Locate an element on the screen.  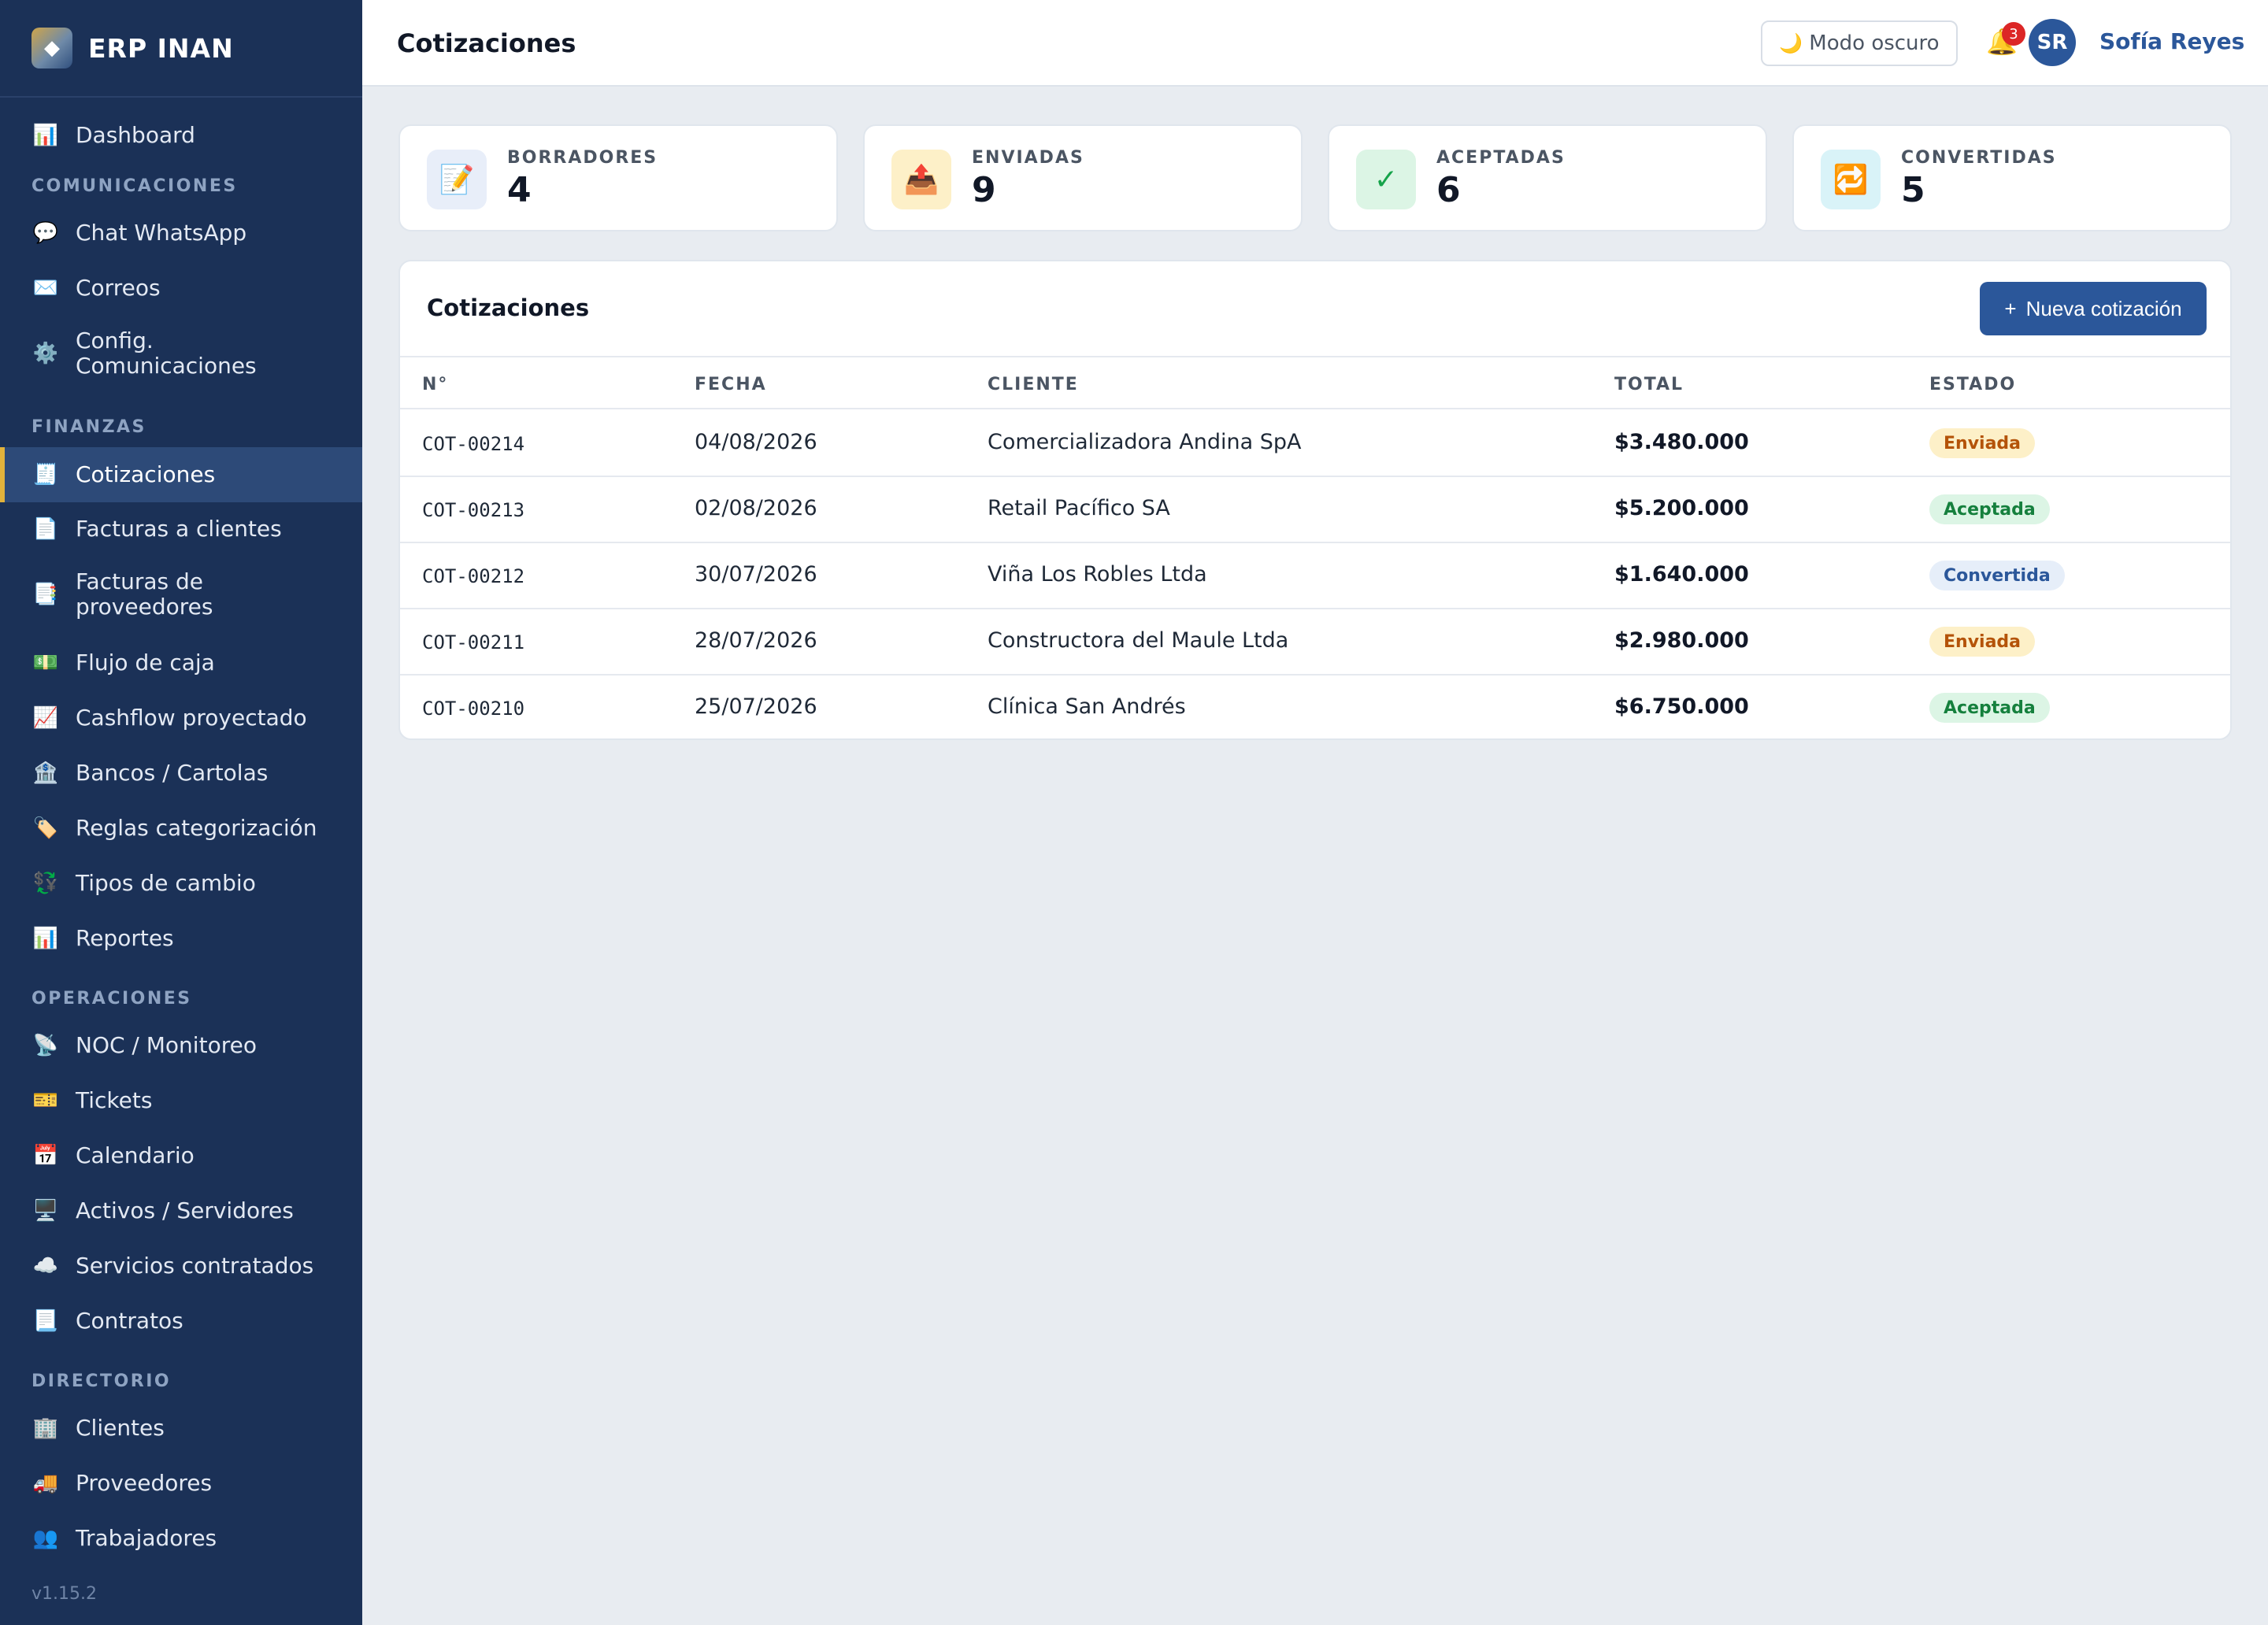
check-icon: ✓ is located at coordinates (1386, 179).